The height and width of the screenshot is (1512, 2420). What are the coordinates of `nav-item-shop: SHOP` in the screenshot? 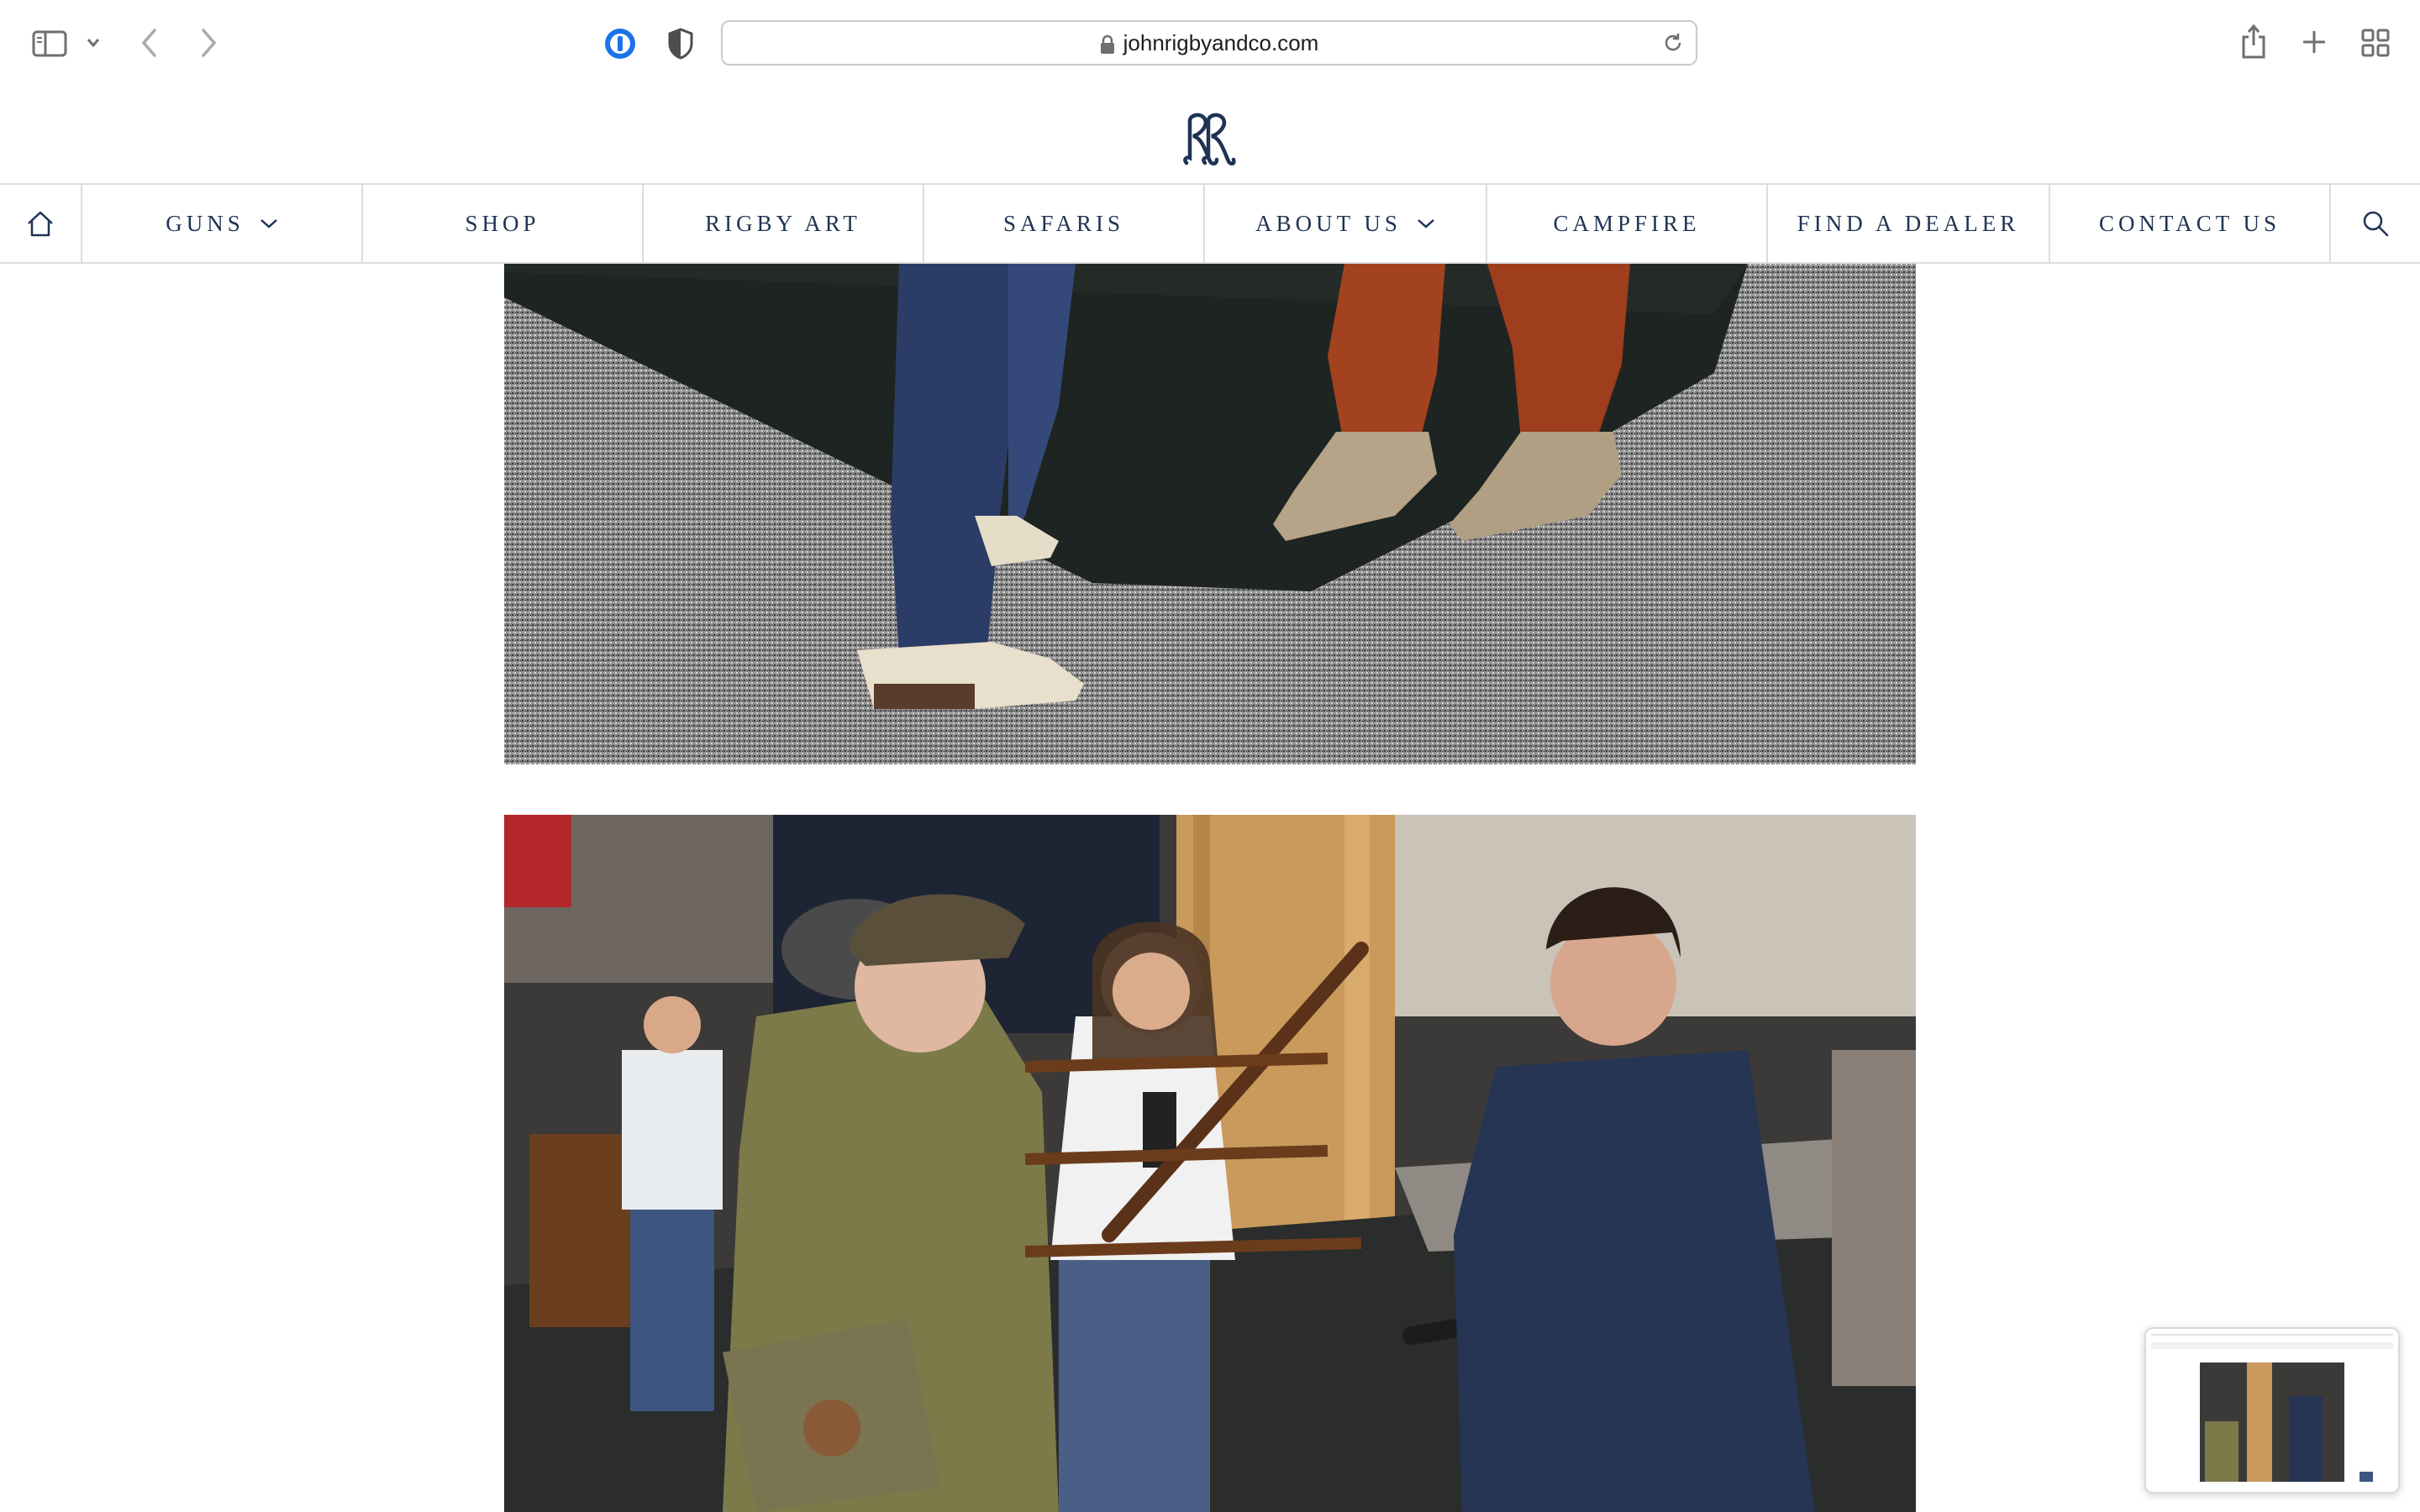 It's located at (503, 223).